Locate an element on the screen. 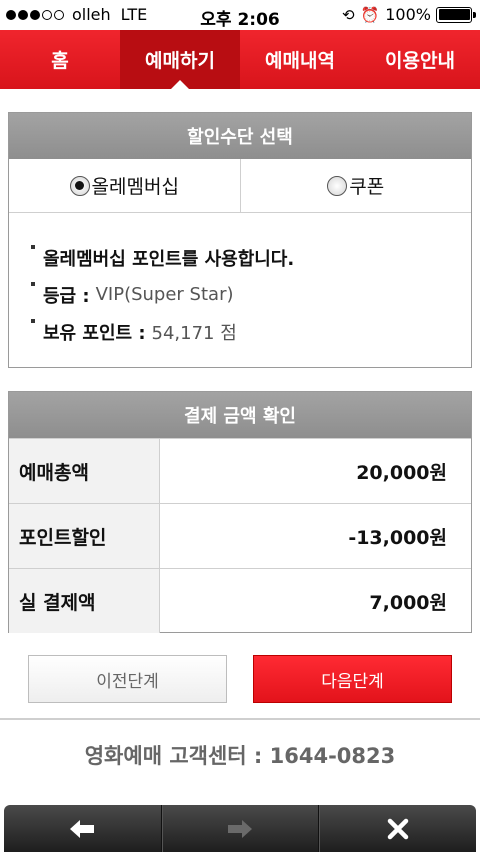 This screenshot has width=480, height=852. close-button is located at coordinates (397, 828).